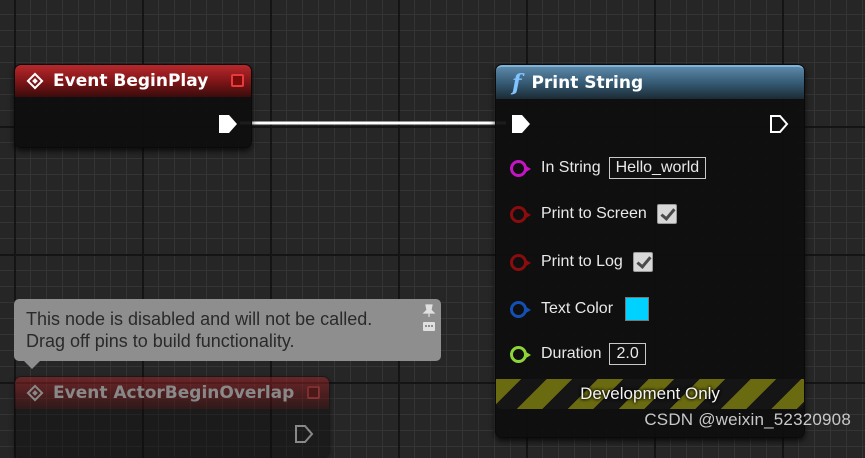  Describe the element at coordinates (520, 214) in the screenshot. I see `print-to-screen-pin` at that location.